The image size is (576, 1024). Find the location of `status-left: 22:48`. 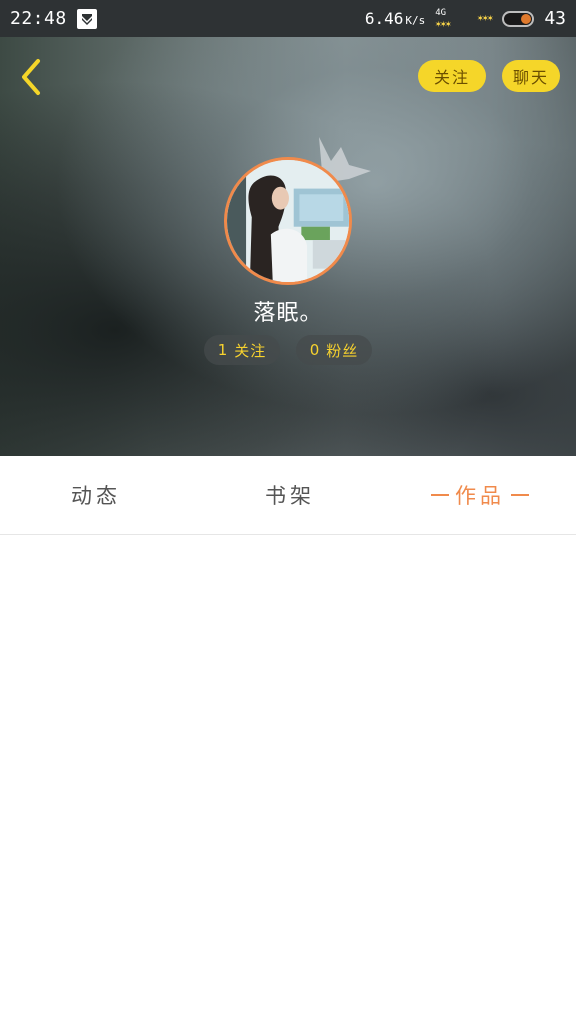

status-left: 22:48 is located at coordinates (53, 18).